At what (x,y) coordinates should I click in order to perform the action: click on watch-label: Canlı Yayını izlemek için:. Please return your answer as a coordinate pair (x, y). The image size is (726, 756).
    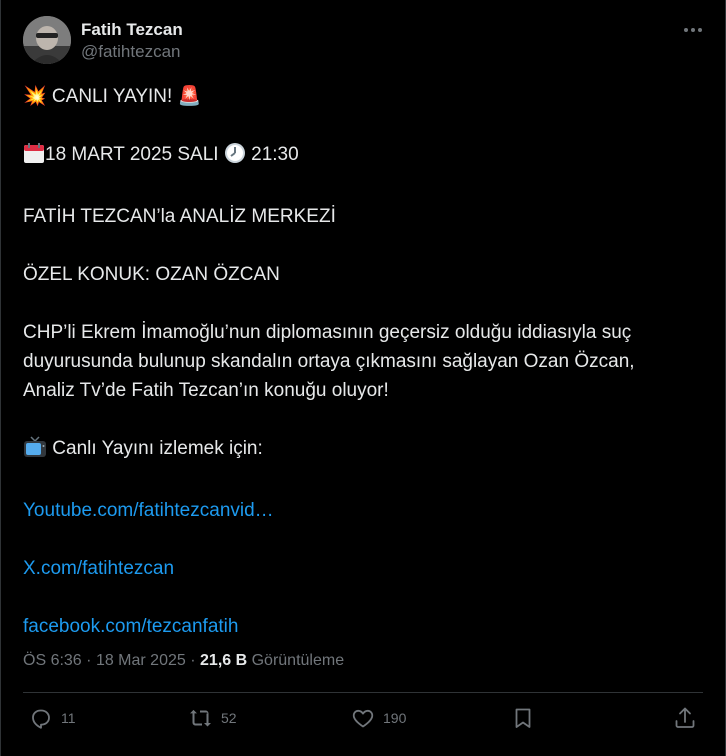
    Looking at the image, I should click on (157, 448).